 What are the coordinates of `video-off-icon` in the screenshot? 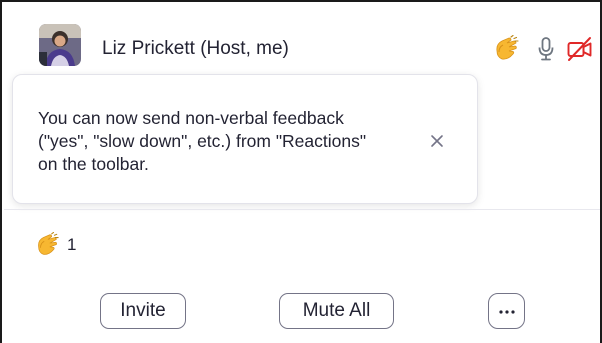 It's located at (580, 49).